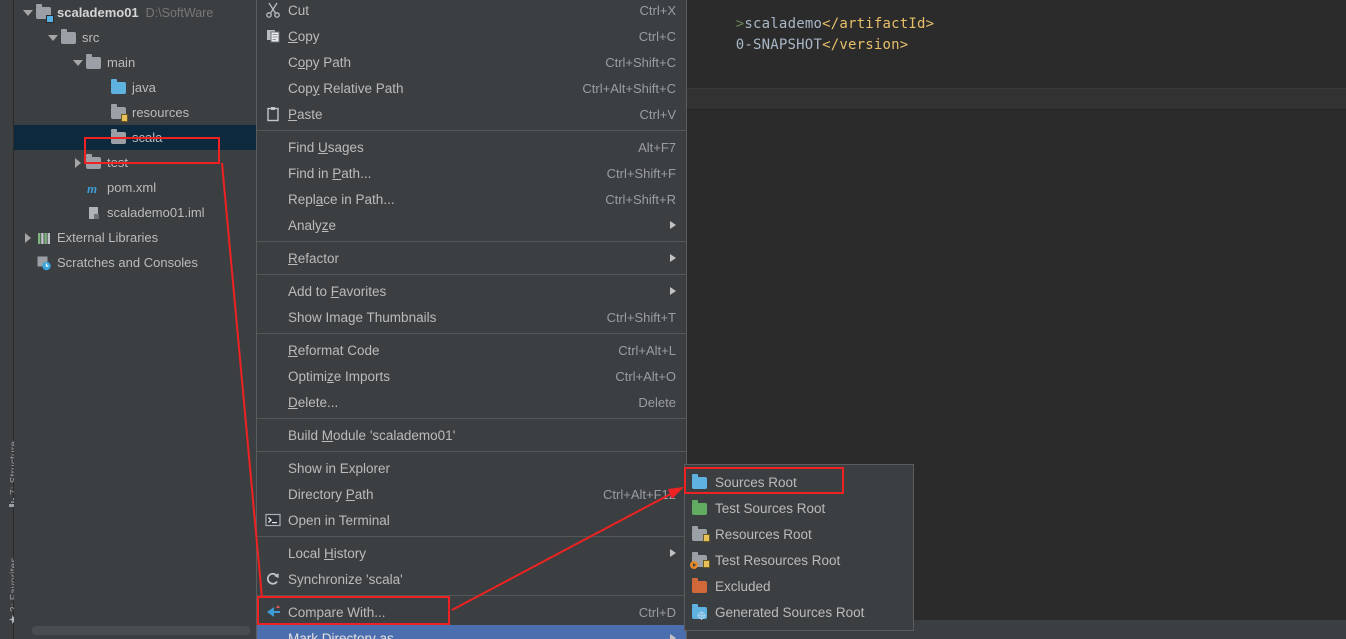 Image resolution: width=1346 pixels, height=639 pixels. Describe the element at coordinates (779, 45) in the screenshot. I see `code-text-2: 0-SNAPSHOT` at that location.